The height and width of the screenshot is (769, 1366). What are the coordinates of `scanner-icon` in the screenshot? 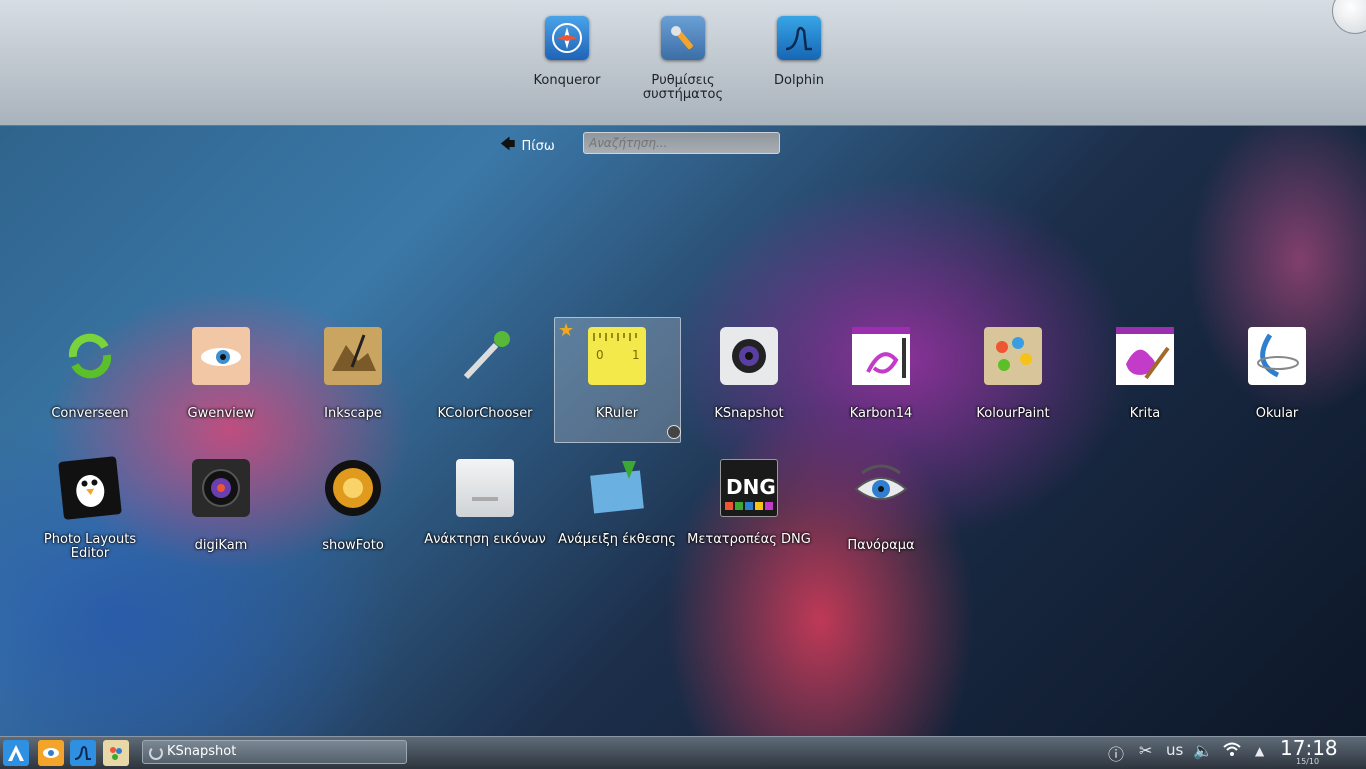 It's located at (485, 488).